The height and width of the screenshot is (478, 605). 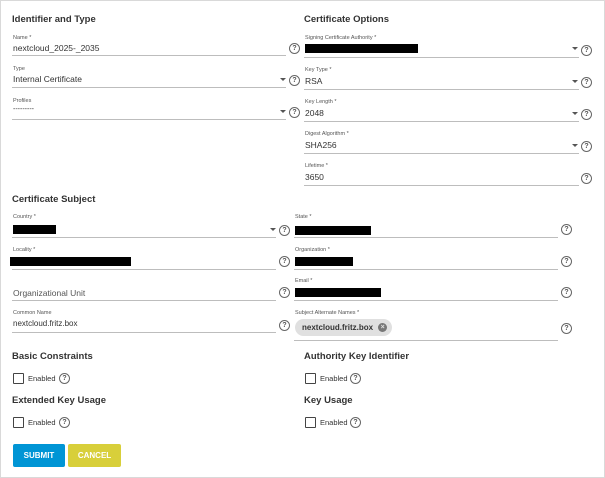 What do you see at coordinates (312, 250) in the screenshot?
I see `organization-label: Organization *` at bounding box center [312, 250].